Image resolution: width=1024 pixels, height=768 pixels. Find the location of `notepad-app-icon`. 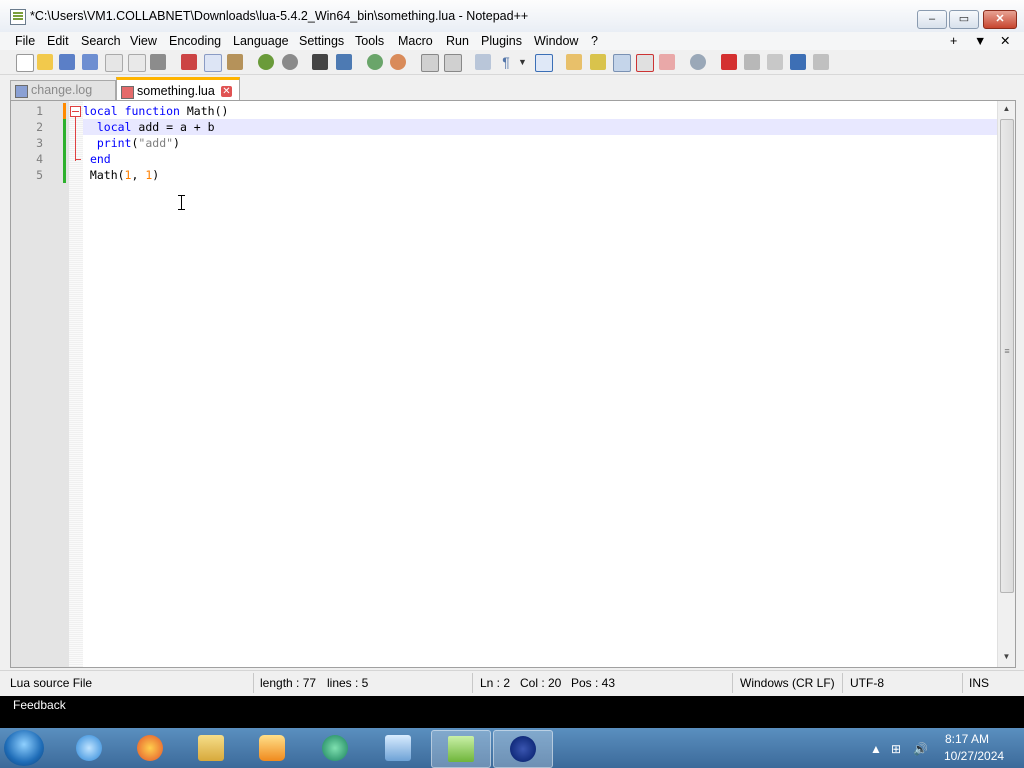

notepad-app-icon is located at coordinates (18, 17).